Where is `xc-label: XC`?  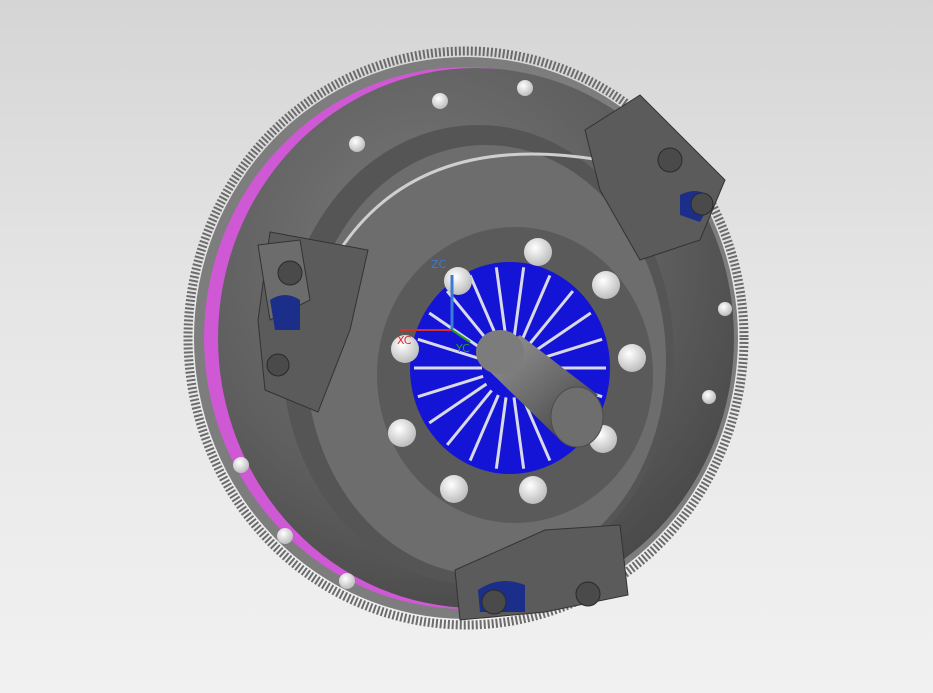
xc-label: XC is located at coordinates (404, 340).